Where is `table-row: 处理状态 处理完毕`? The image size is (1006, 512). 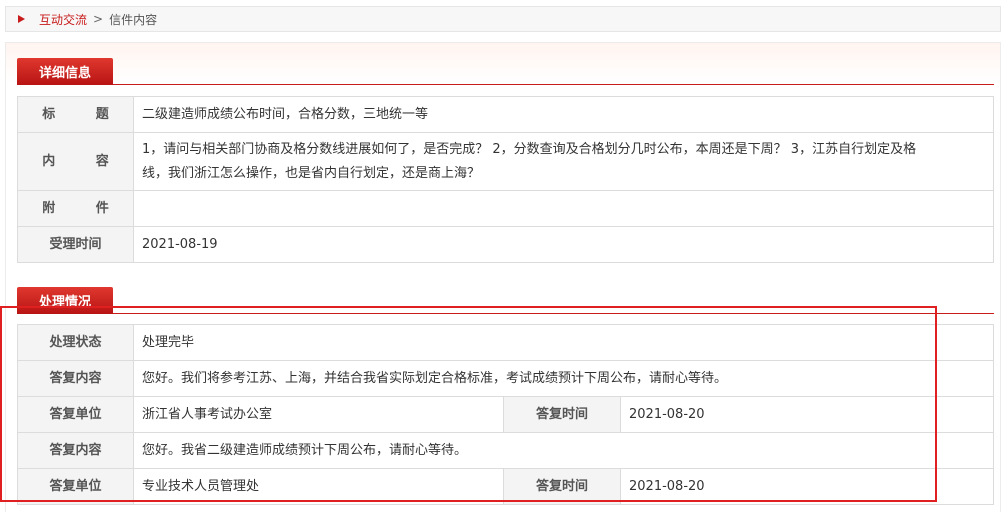
table-row: 处理状态 处理完毕 is located at coordinates (505, 342).